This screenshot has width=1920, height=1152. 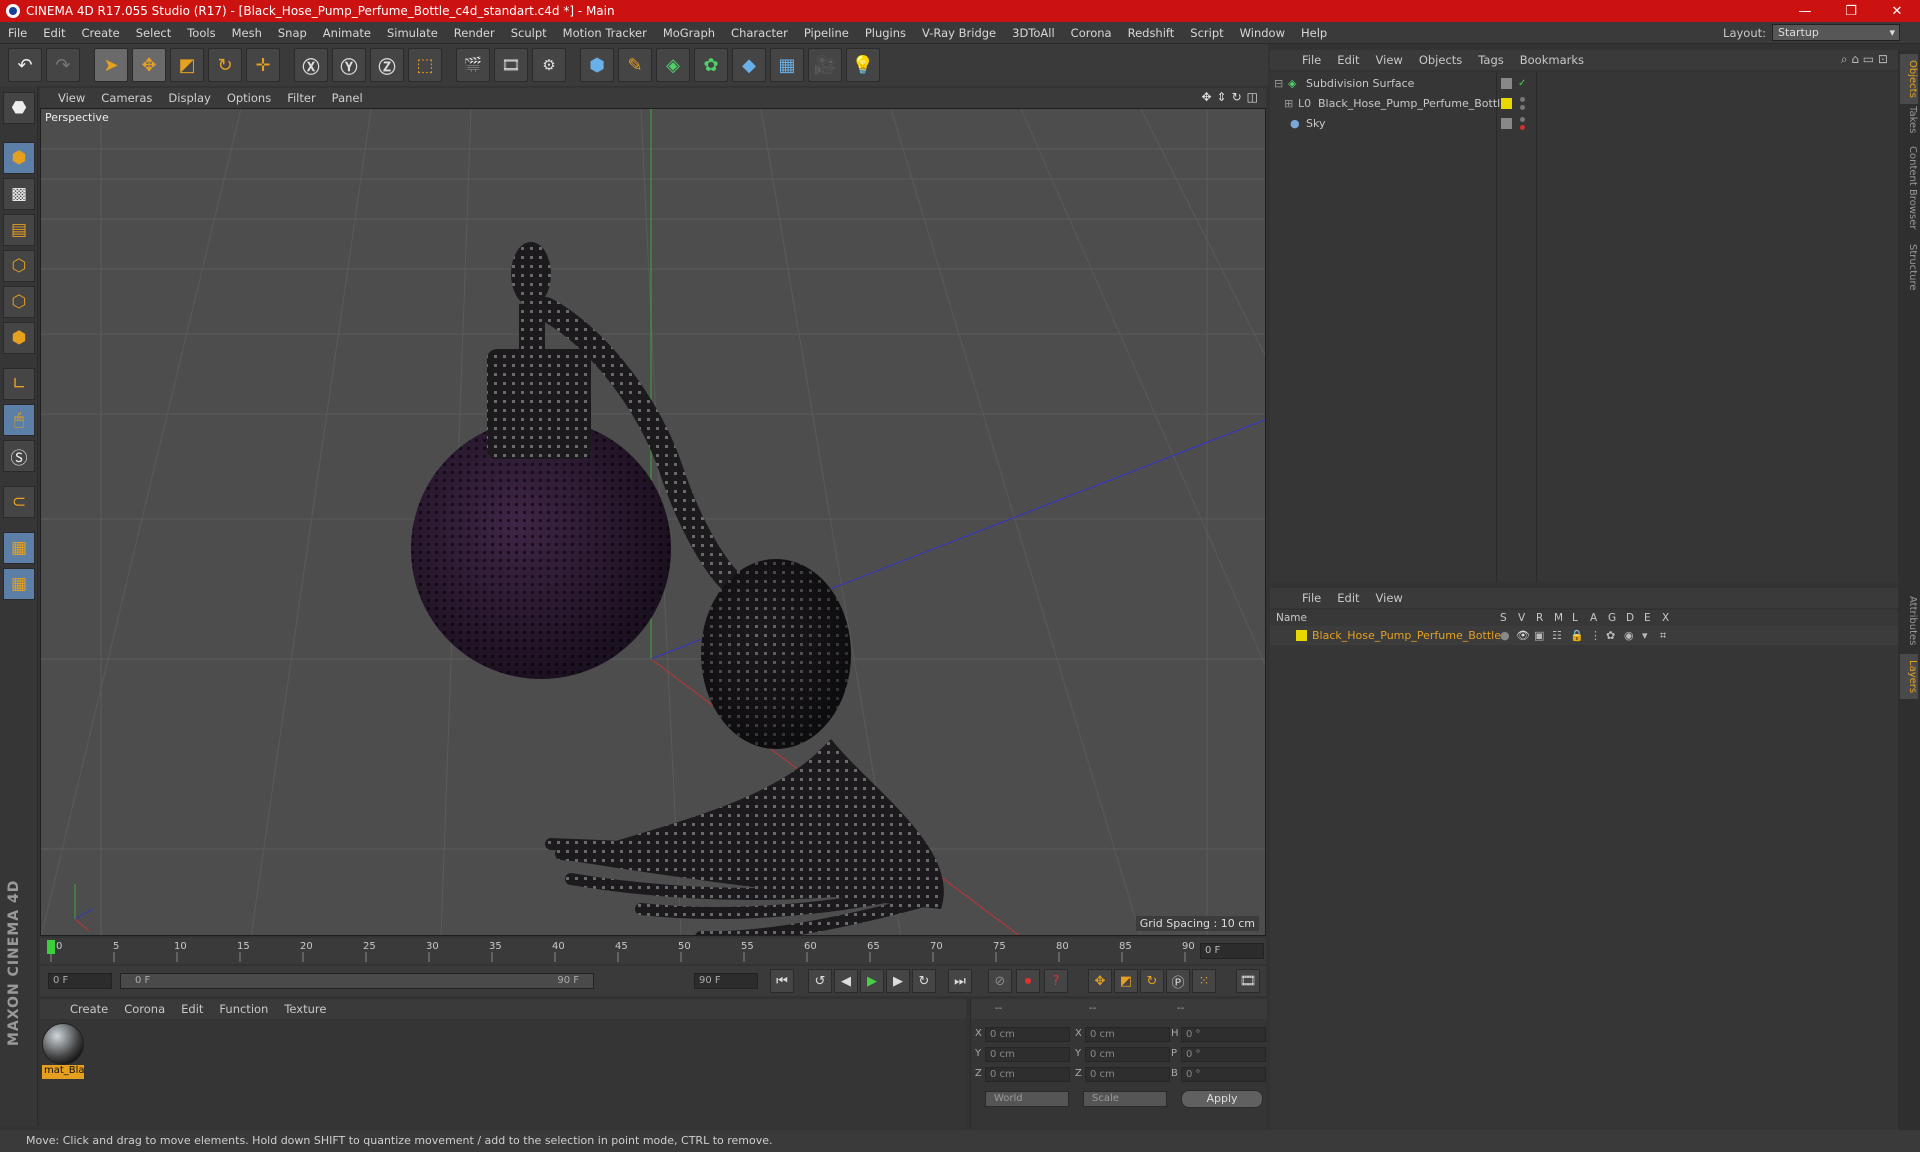 I want to click on layer-animation-icon: ⋮, so click(x=1595, y=635).